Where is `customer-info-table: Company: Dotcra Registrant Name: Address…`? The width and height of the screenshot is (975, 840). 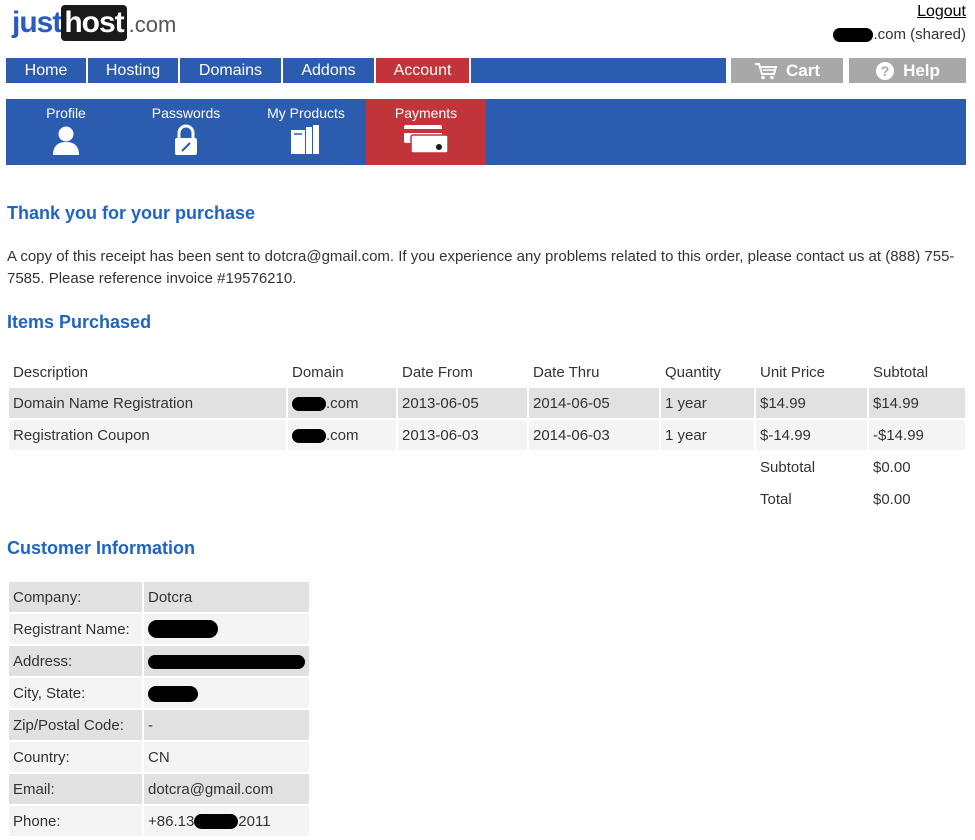
customer-info-table: Company: Dotcra Registrant Name: Address… is located at coordinates (159, 709).